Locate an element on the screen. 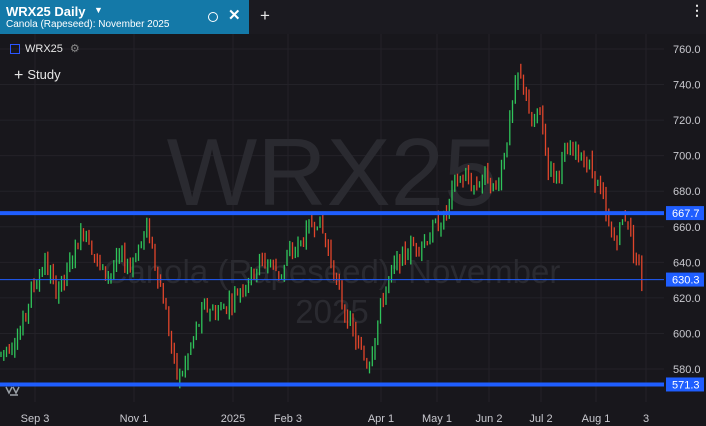 The width and height of the screenshot is (706, 426). watermark-symbol: WRX25 is located at coordinates (332, 172).